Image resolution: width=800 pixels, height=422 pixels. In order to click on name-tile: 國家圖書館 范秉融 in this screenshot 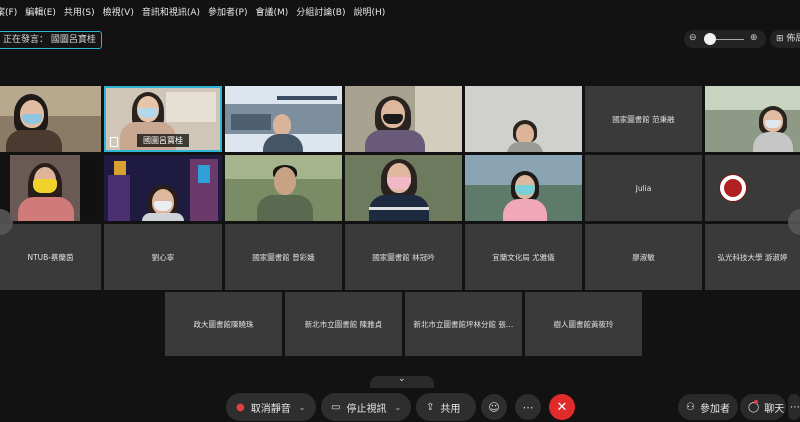, I will do `click(643, 119)`.